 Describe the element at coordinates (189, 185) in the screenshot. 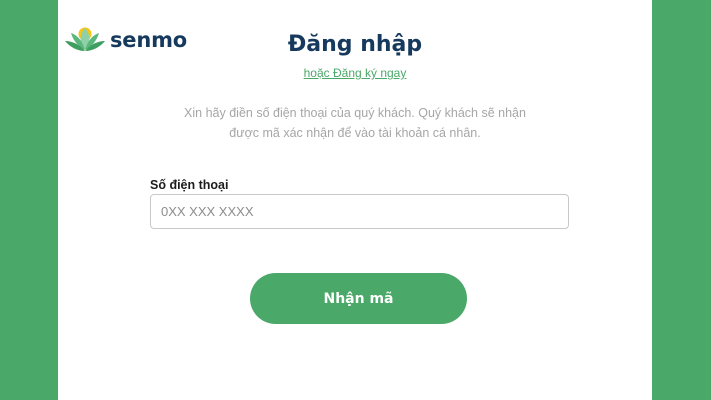

I see `phone-label: Số điện thoại` at that location.